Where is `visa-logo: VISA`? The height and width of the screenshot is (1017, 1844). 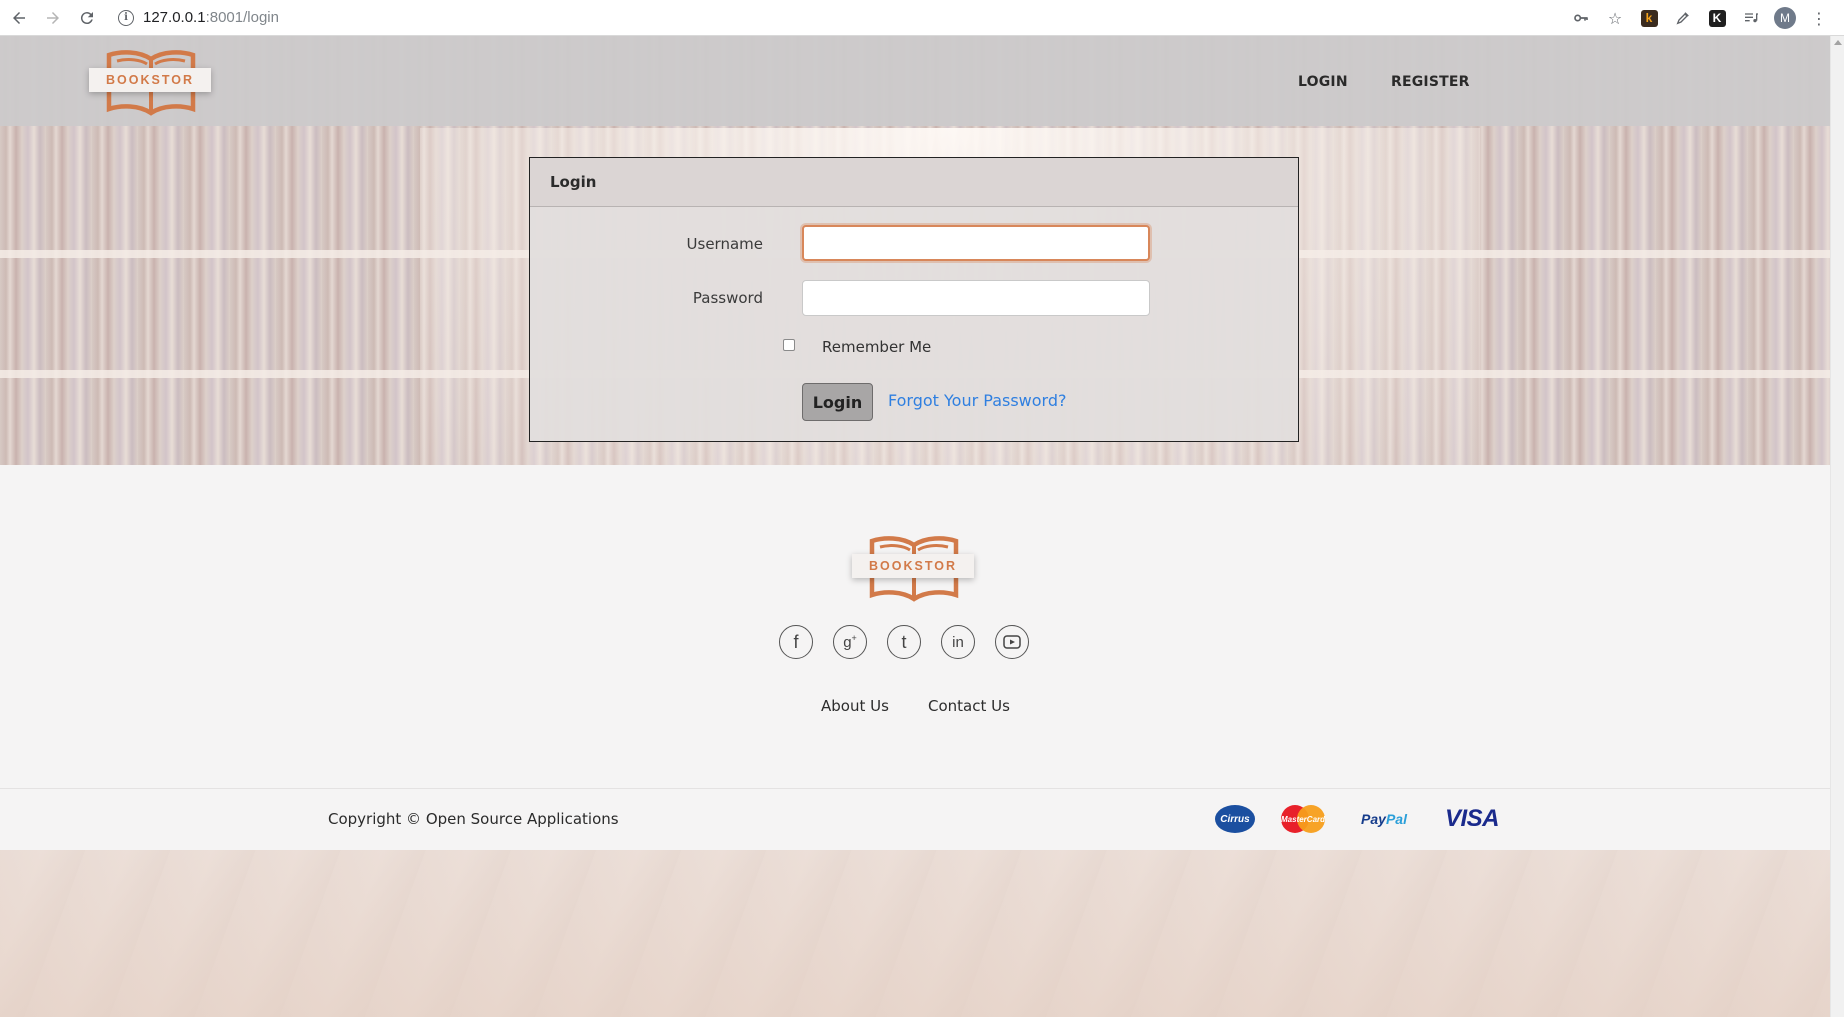 visa-logo: VISA is located at coordinates (1472, 818).